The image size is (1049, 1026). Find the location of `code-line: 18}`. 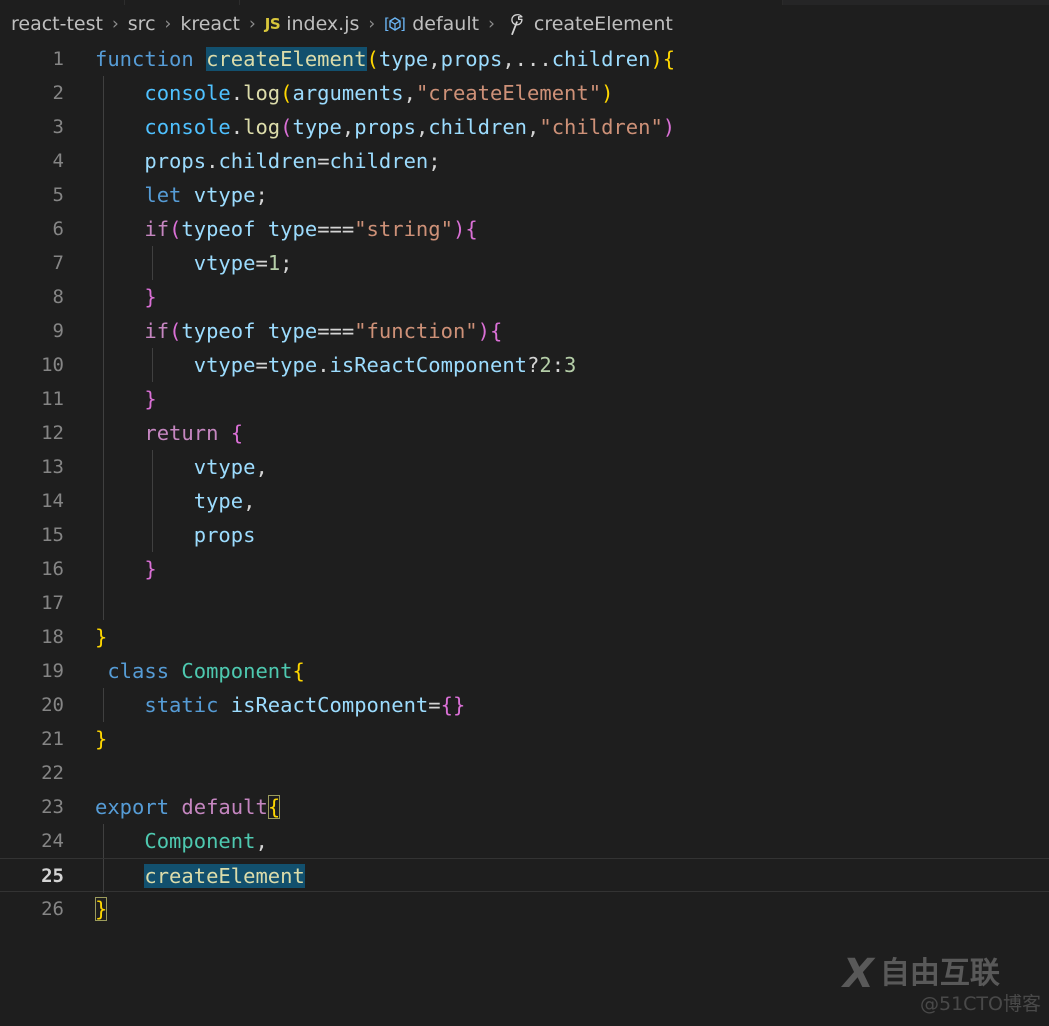

code-line: 18} is located at coordinates (524, 637).